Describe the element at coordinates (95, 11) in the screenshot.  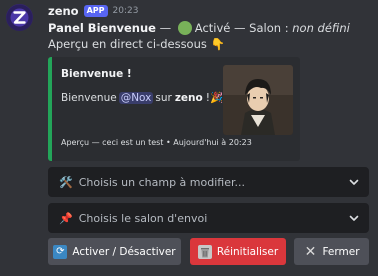
I see `app-badge: APP` at that location.